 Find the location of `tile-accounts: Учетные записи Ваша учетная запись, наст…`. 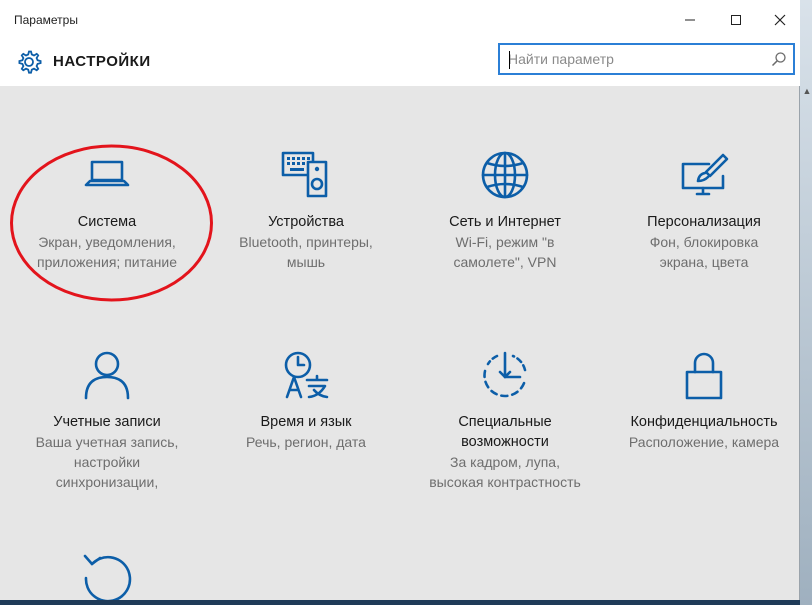

tile-accounts: Учетные записи Ваша учетная запись, наст… is located at coordinates (107, 445).